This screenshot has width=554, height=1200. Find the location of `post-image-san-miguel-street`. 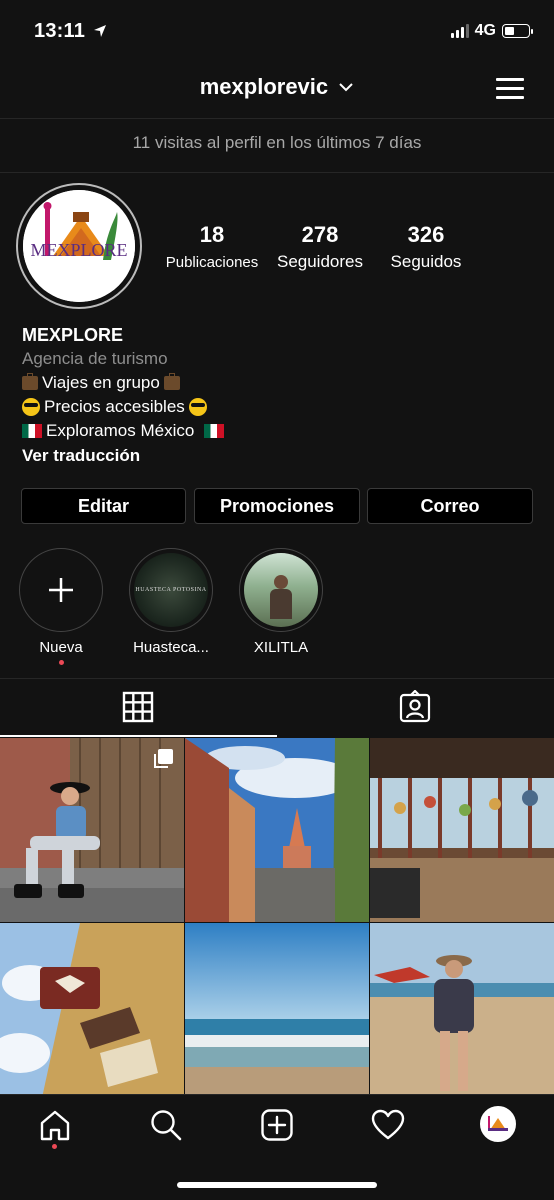

post-image-san-miguel-street is located at coordinates (277, 830).